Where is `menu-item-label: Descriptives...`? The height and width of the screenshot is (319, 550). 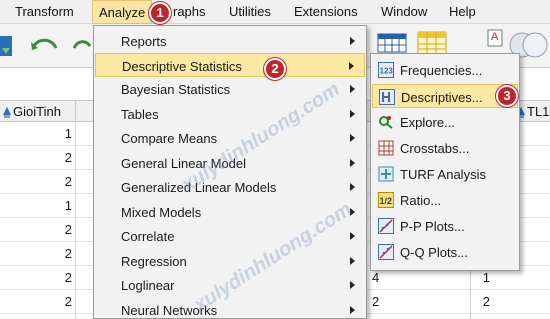 menu-item-label: Descriptives... is located at coordinates (442, 97).